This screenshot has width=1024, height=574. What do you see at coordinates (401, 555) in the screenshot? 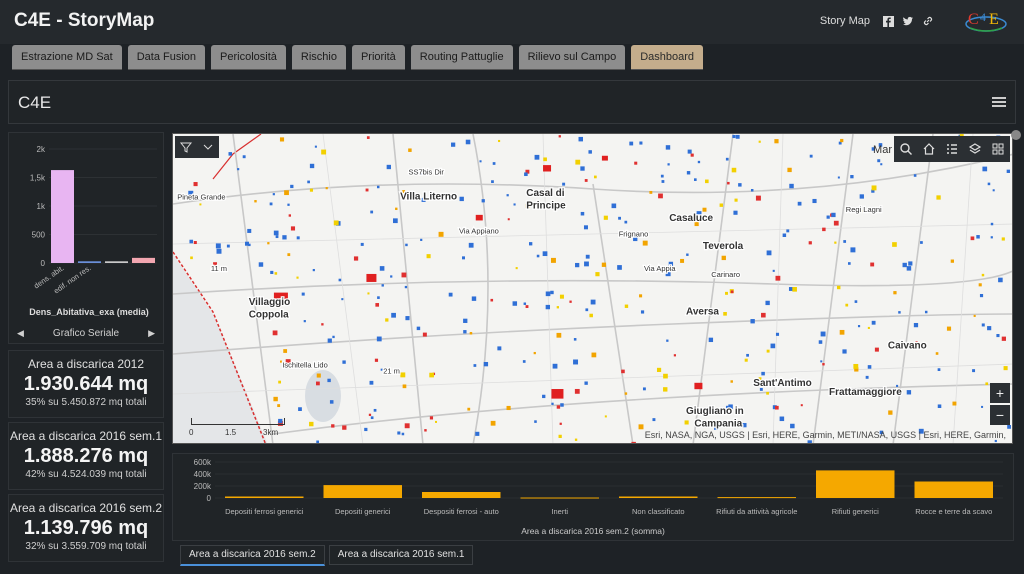
I see `tab-2016-sem1: Area a discarica 2016 sem.1` at bounding box center [401, 555].